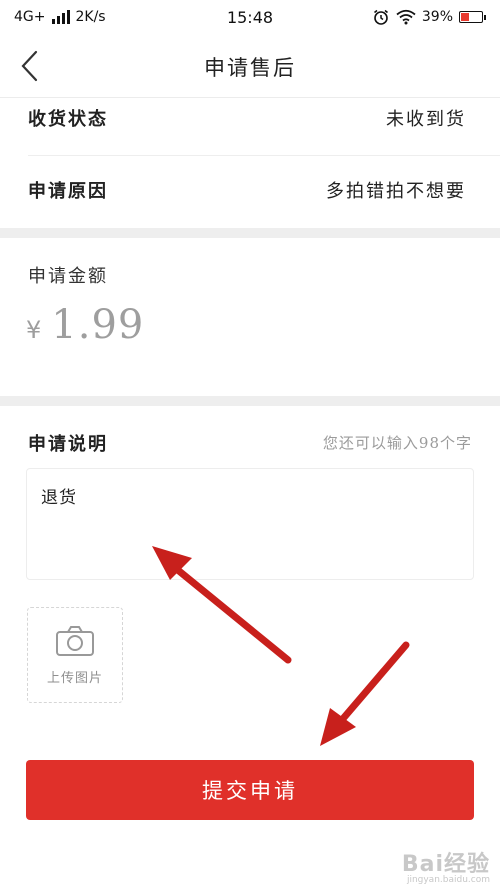 The width and height of the screenshot is (500, 889). What do you see at coordinates (247, 190) in the screenshot?
I see `reason-row: 申请原因 多拍错拍不想要` at bounding box center [247, 190].